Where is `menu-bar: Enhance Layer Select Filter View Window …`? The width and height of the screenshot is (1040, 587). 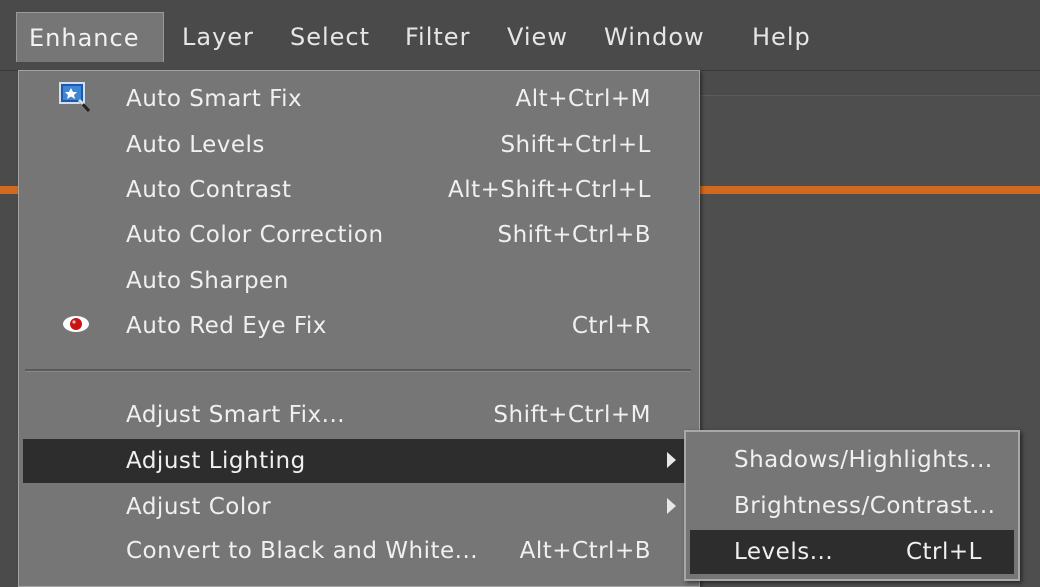
menu-bar: Enhance Layer Select Filter View Window … is located at coordinates (520, 35).